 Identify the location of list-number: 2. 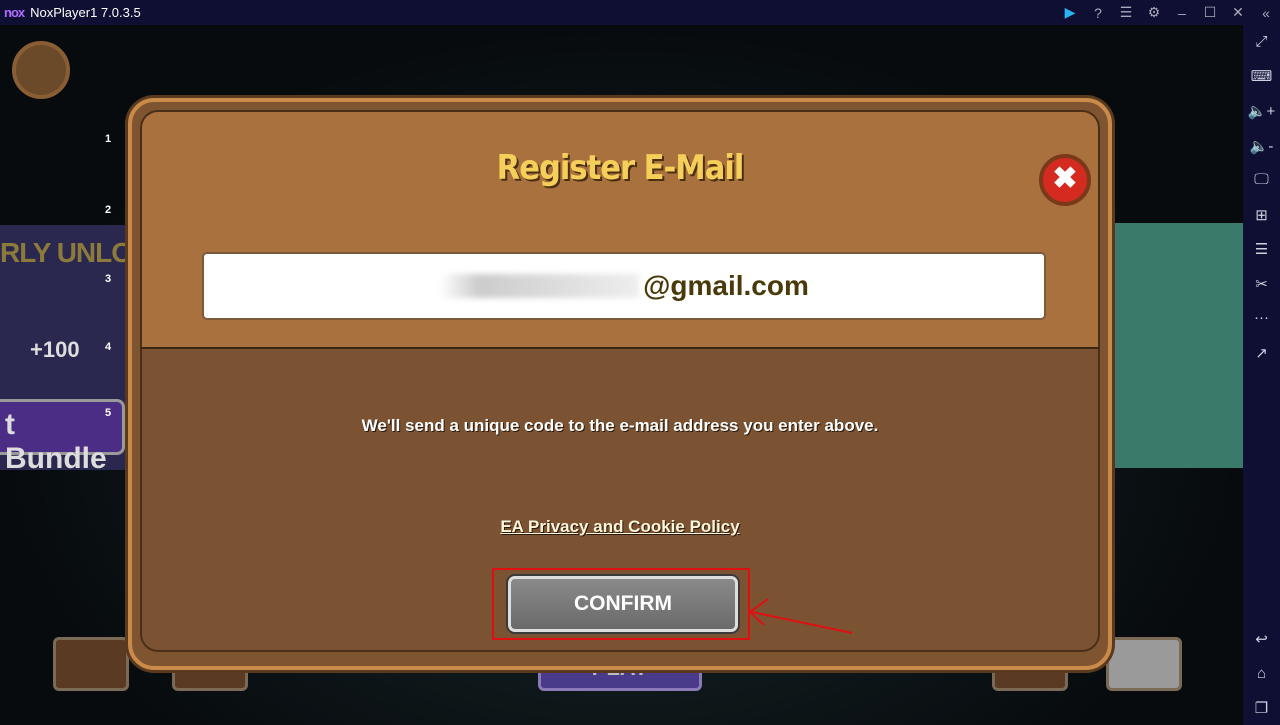
(108, 210).